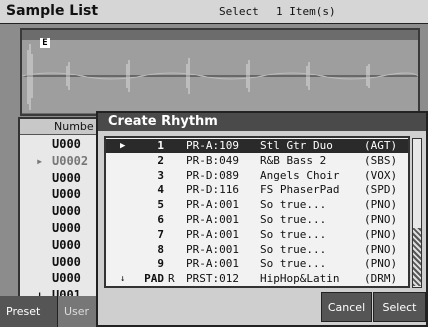  I want to click on rhythm-number: 4, so click(160, 190).